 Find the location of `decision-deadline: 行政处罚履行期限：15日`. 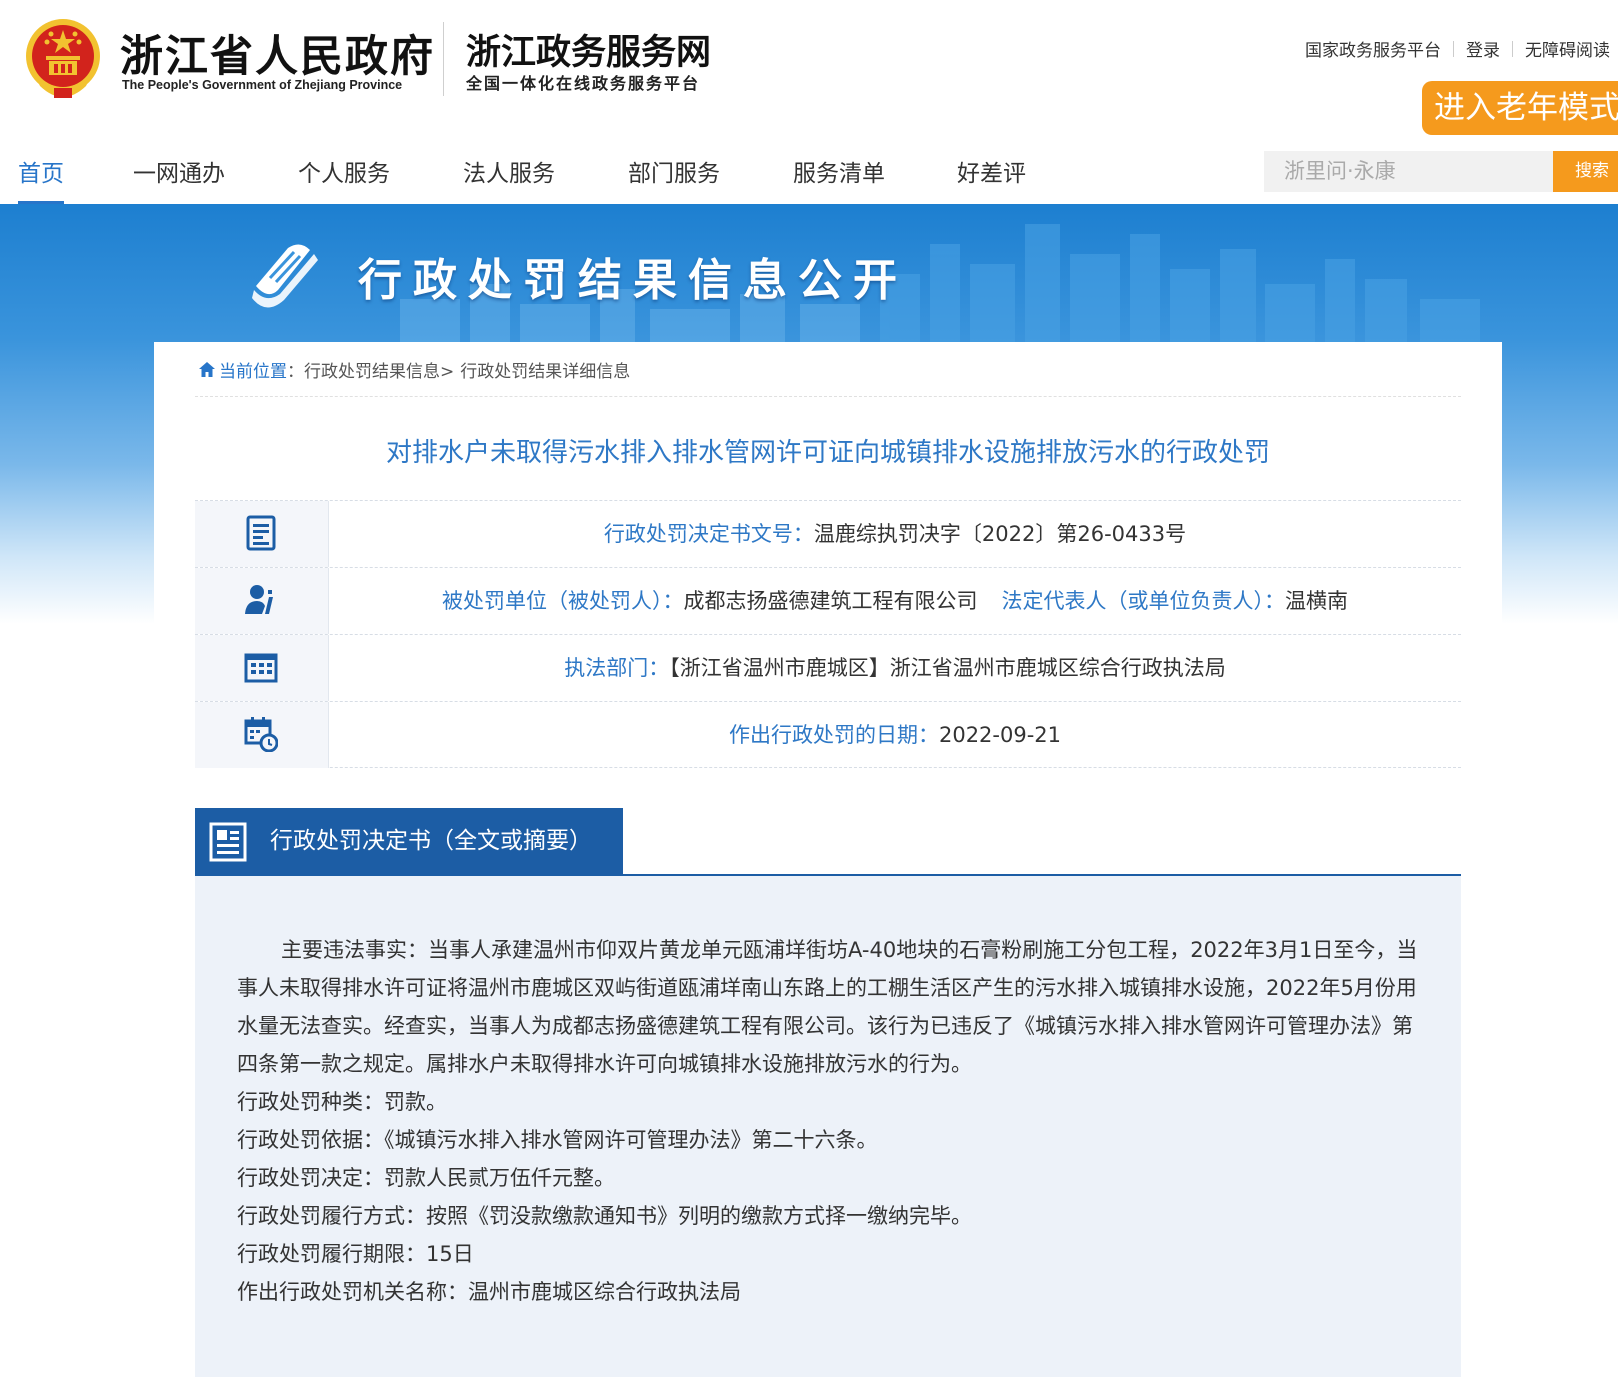

decision-deadline: 行政处罚履行期限：15日 is located at coordinates (355, 1254).